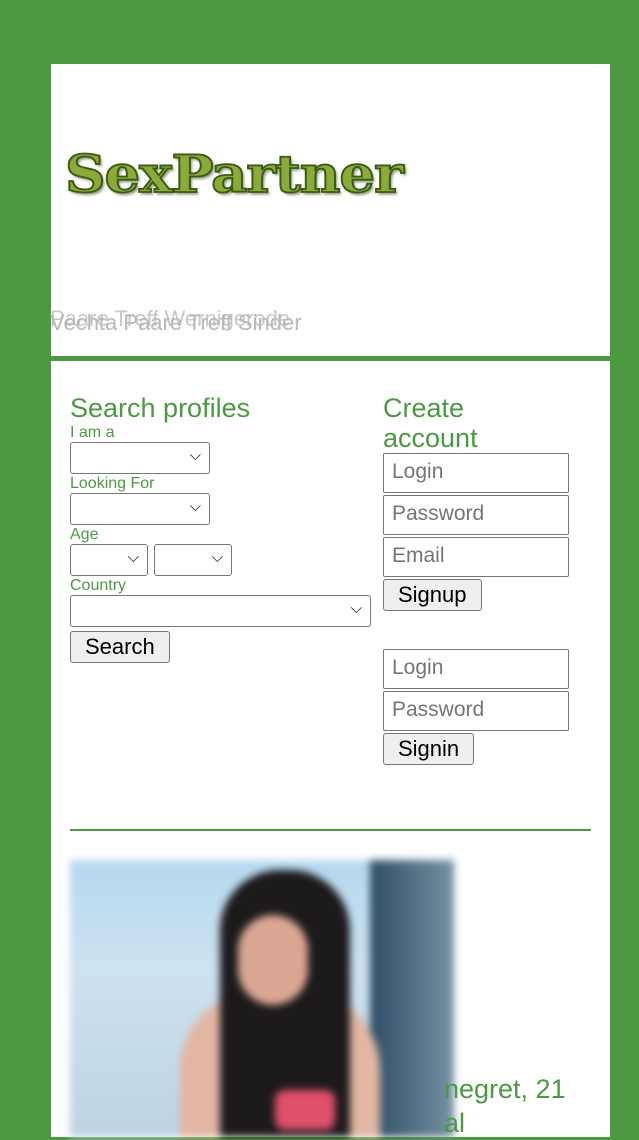 The image size is (639, 1140). Describe the element at coordinates (476, 515) in the screenshot. I see `signup-password-input: Password` at that location.